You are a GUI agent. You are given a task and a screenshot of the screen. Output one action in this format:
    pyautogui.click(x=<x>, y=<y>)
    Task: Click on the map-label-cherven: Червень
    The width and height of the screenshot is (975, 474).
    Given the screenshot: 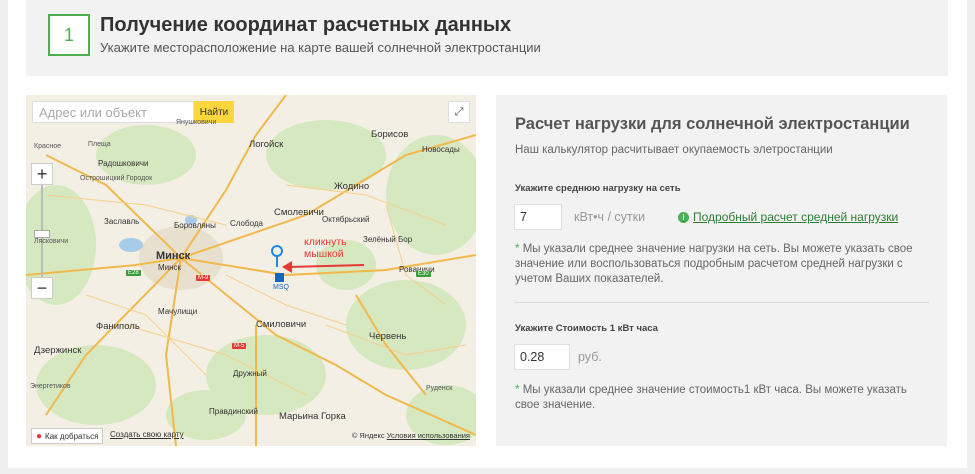 What is the action you would take?
    pyautogui.click(x=388, y=336)
    